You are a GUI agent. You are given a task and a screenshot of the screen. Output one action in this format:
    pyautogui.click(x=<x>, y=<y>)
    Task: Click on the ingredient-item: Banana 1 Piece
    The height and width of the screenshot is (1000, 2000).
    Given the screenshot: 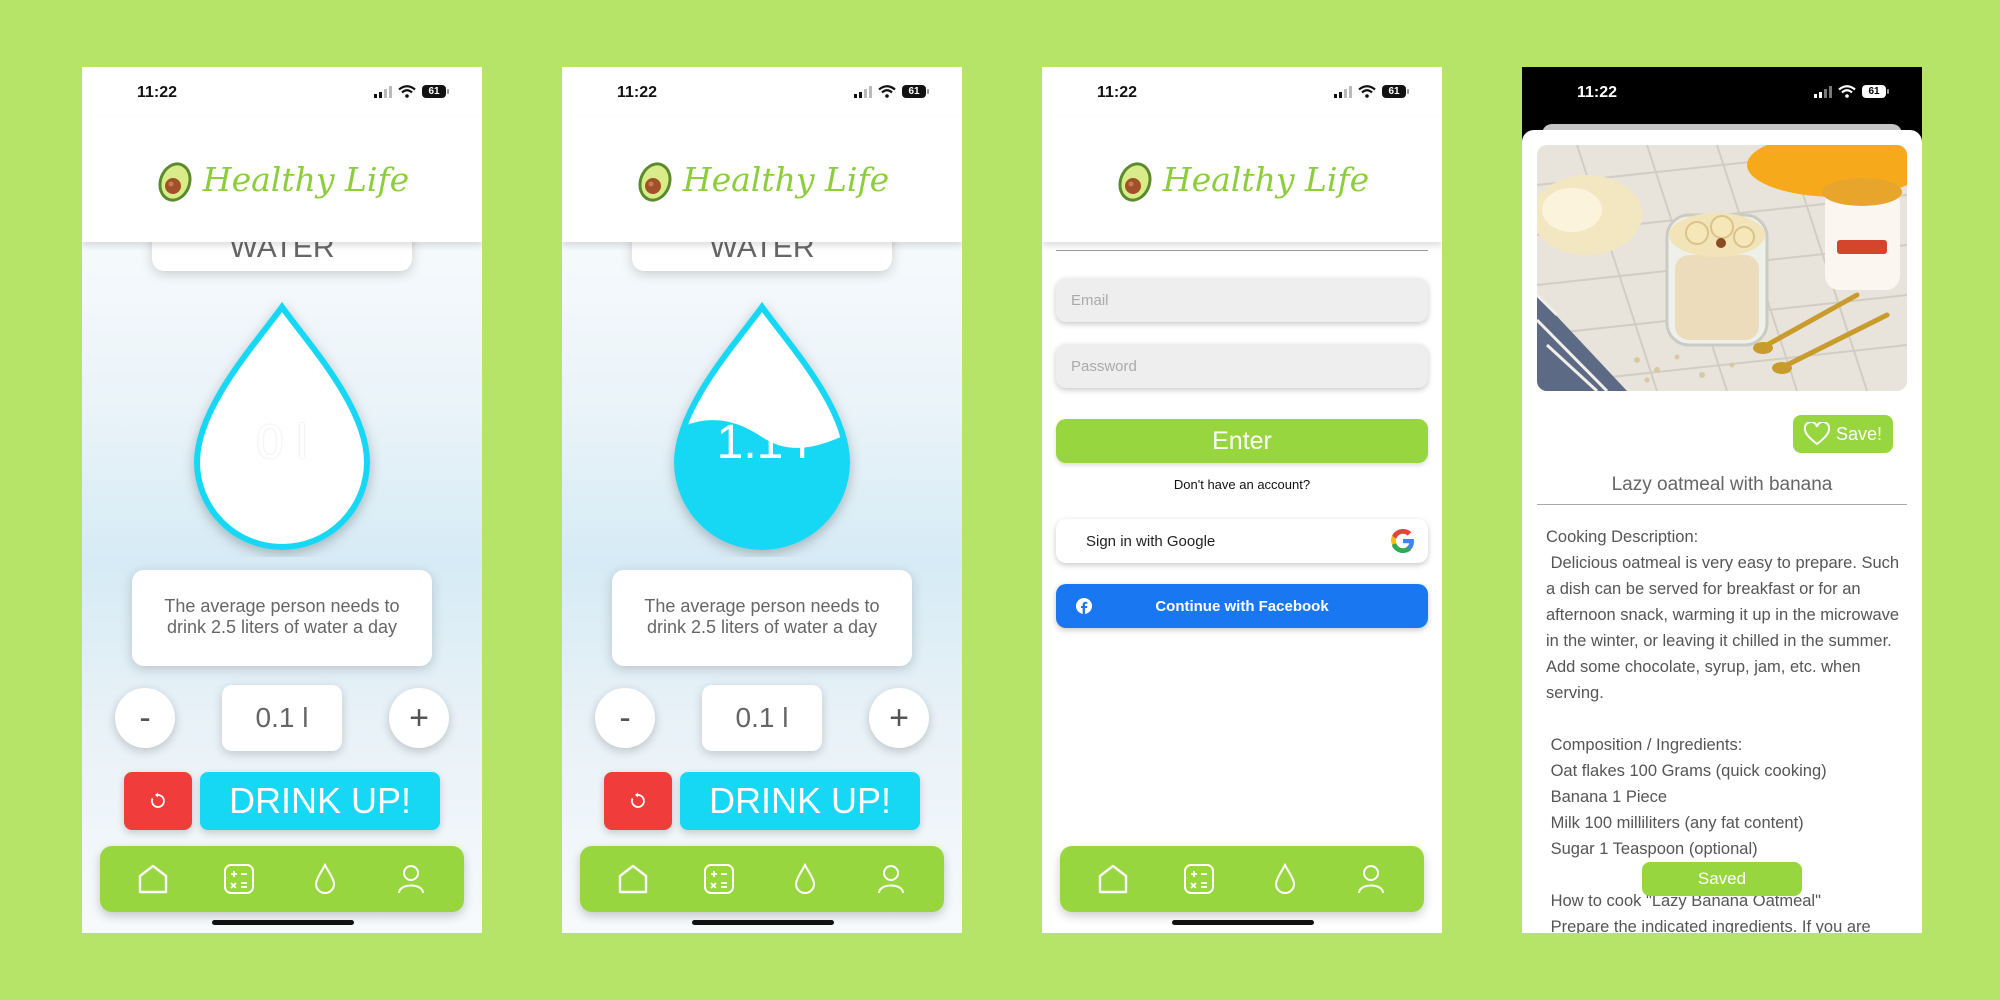 What is the action you would take?
    pyautogui.click(x=1607, y=797)
    